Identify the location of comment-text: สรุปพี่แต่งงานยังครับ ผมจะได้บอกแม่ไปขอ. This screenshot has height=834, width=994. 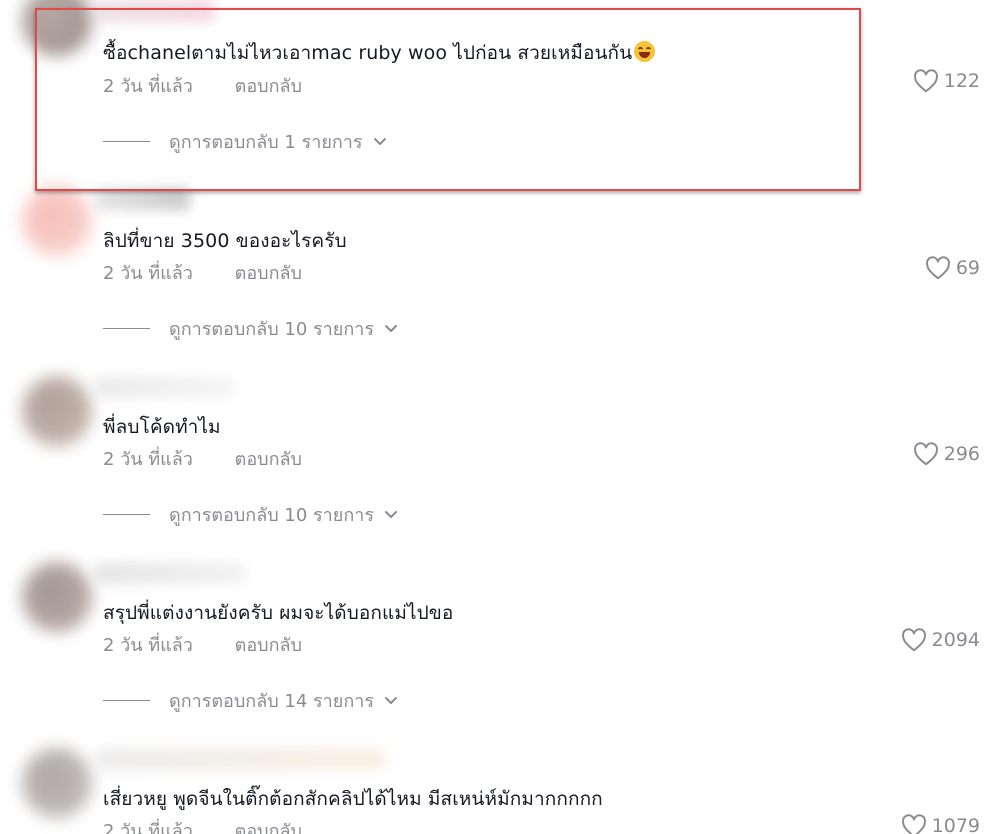
(278, 613).